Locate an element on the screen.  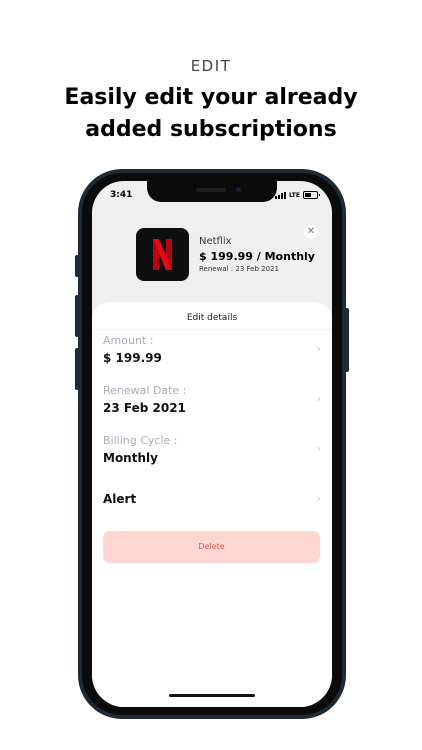
home-indicator is located at coordinates (212, 695).